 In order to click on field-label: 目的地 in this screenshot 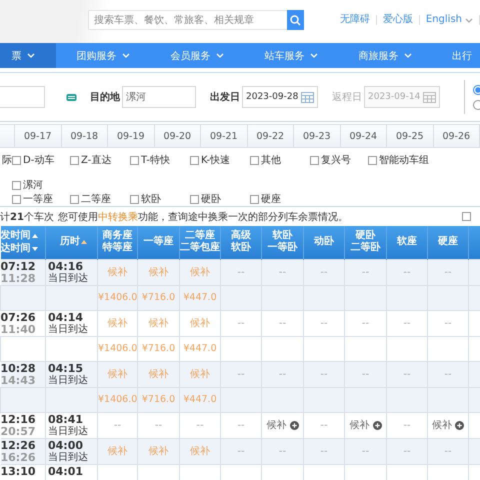, I will do `click(105, 97)`.